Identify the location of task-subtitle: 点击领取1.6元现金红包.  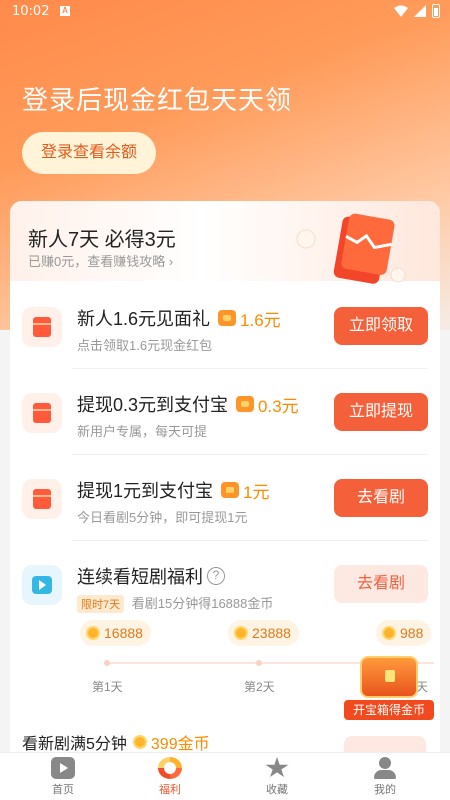
(145, 345).